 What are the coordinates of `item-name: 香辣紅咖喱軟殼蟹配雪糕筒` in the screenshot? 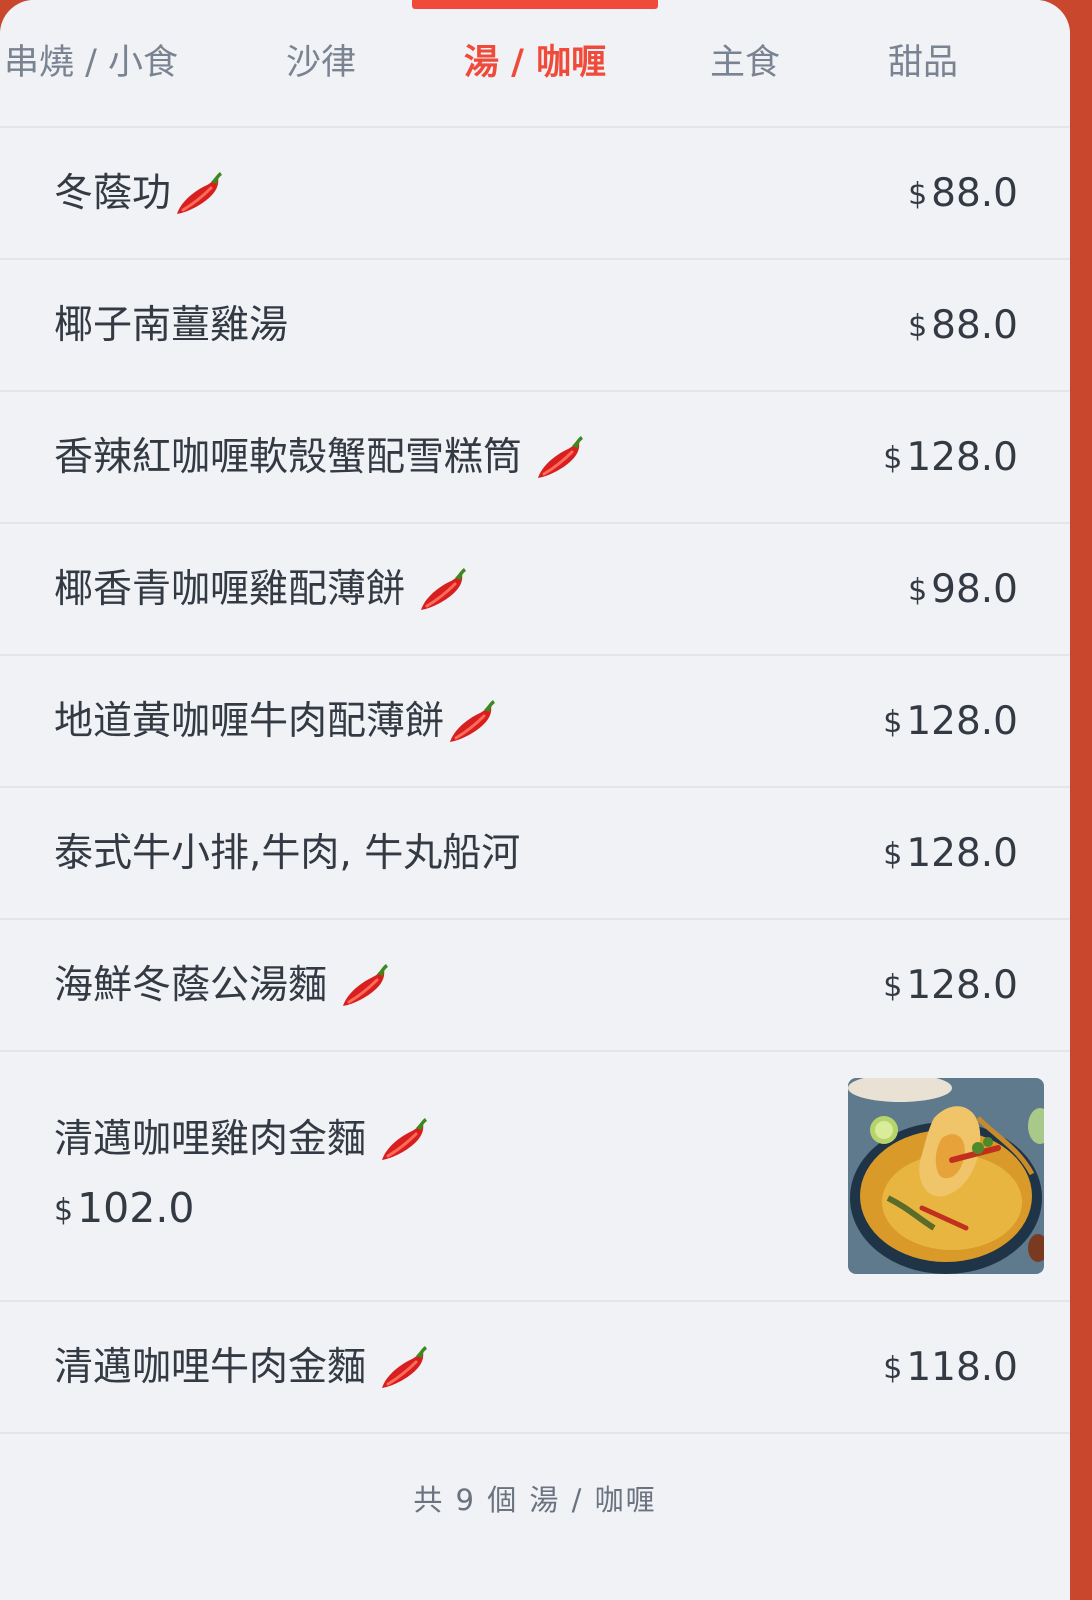 It's located at (288, 457).